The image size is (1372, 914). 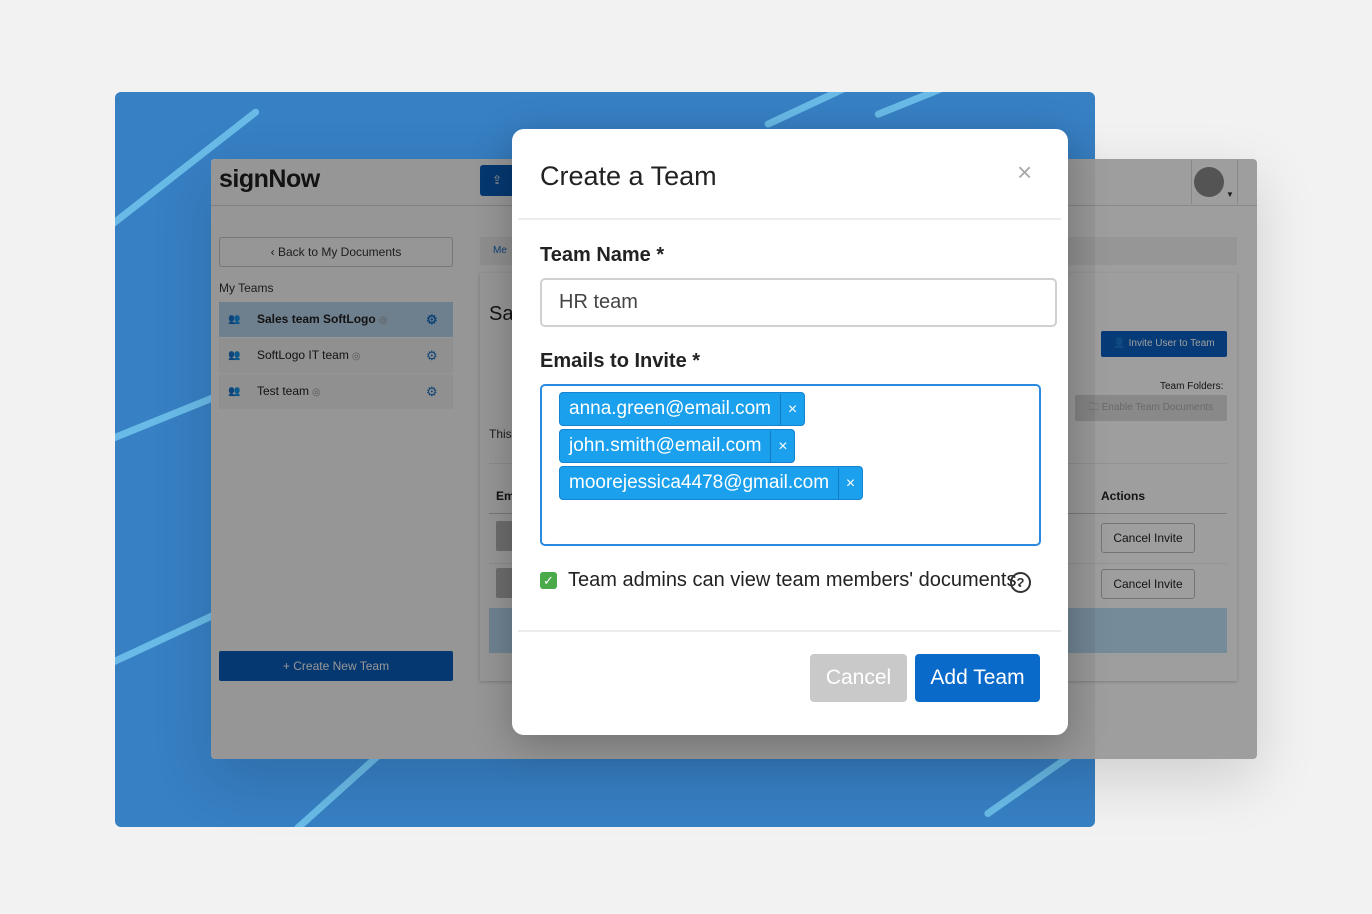 What do you see at coordinates (497, 180) in the screenshot?
I see `upload-icon: ⇪` at bounding box center [497, 180].